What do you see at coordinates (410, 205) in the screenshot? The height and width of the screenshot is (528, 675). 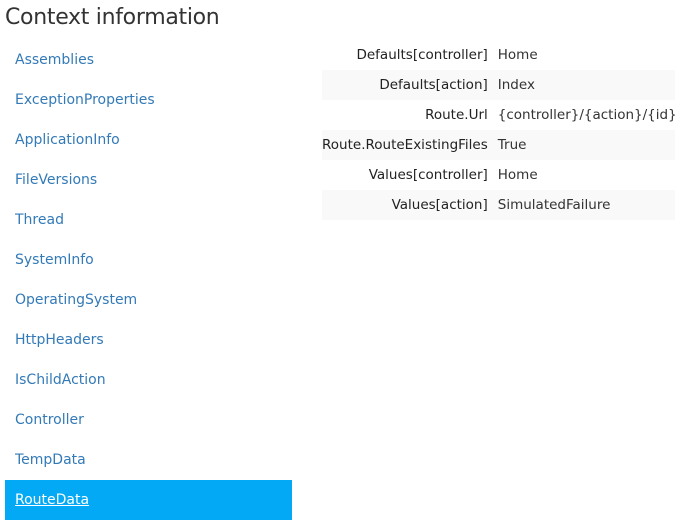 I see `row-key: Values[action]` at bounding box center [410, 205].